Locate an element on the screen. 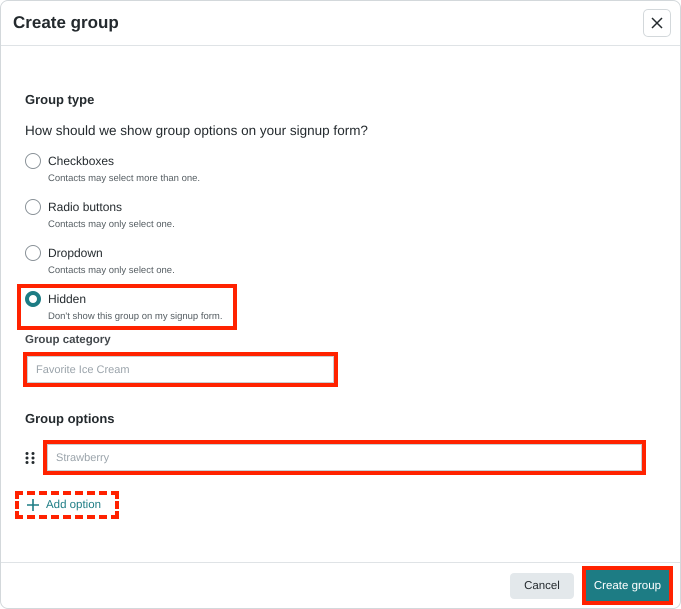  dialog-title: Create group is located at coordinates (66, 23).